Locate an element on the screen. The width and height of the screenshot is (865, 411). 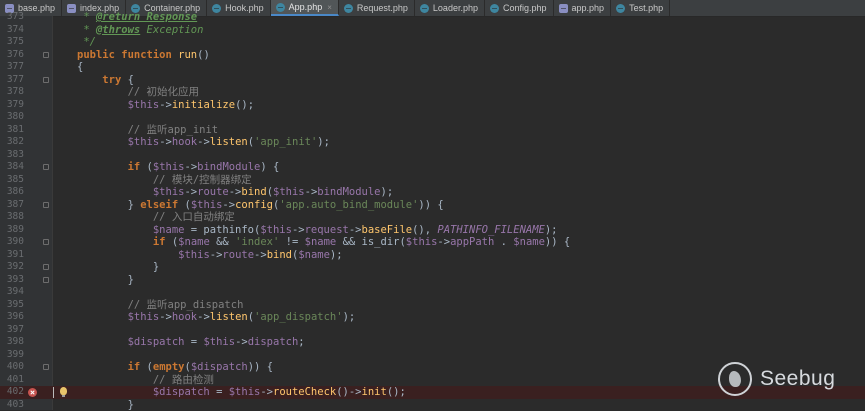
line-number: 385 is located at coordinates (12, 180).